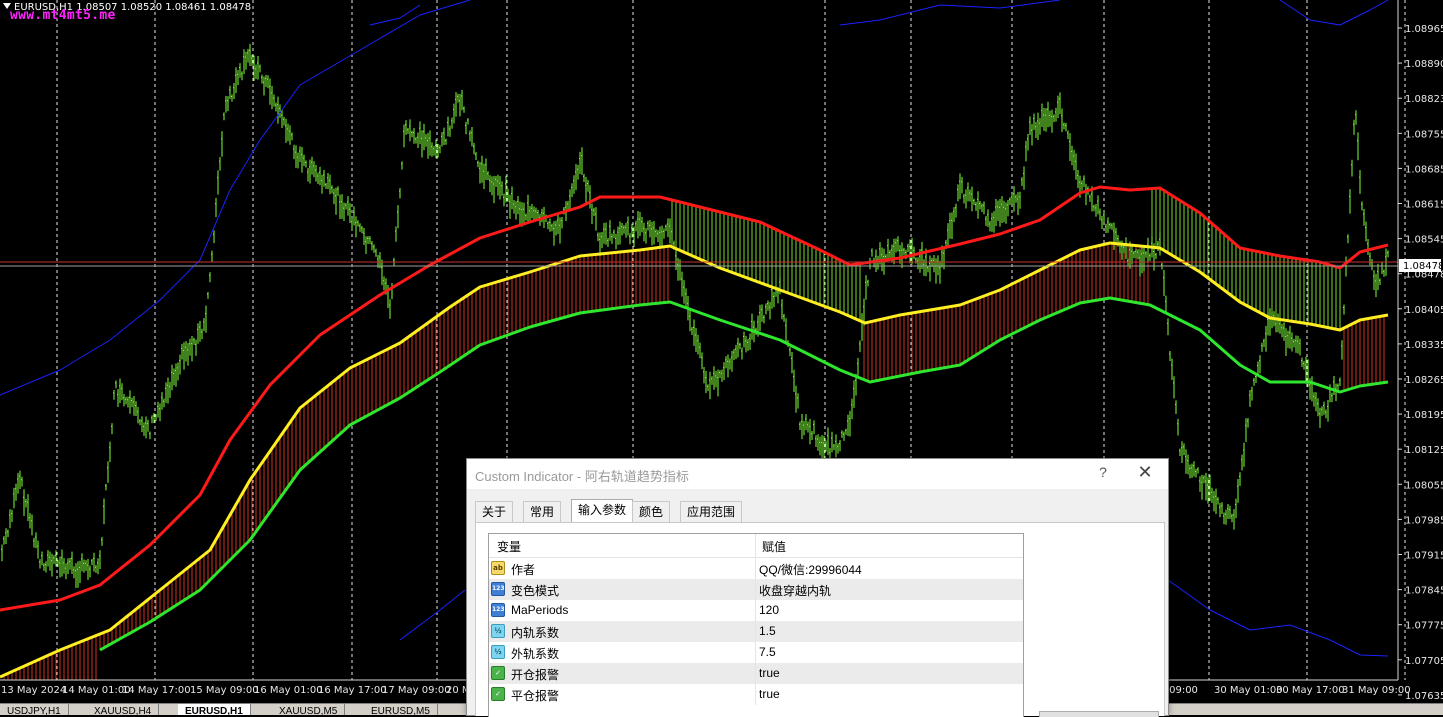 The image size is (1443, 717). What do you see at coordinates (774, 546) in the screenshot?
I see `column-value: 赋值` at bounding box center [774, 546].